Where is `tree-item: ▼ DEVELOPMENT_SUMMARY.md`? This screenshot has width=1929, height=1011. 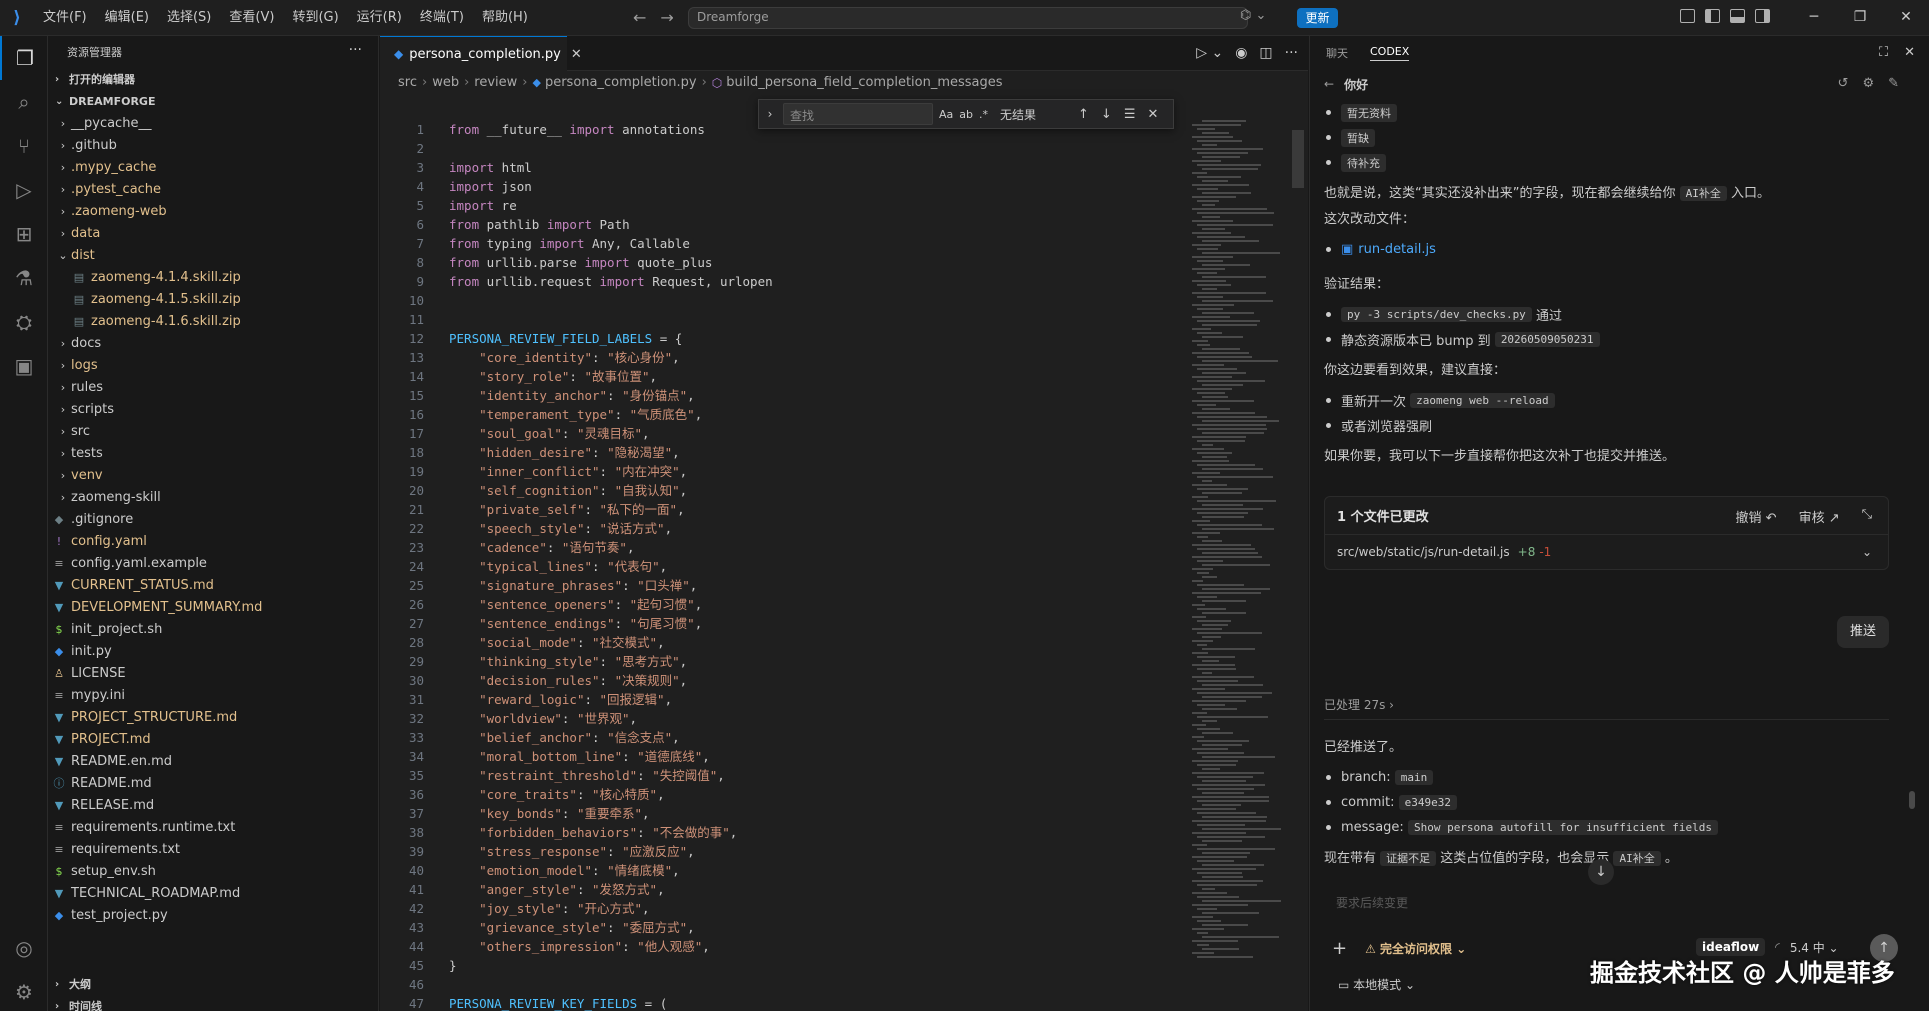
tree-item: ▼ DEVELOPMENT_SUMMARY.md is located at coordinates (213, 607).